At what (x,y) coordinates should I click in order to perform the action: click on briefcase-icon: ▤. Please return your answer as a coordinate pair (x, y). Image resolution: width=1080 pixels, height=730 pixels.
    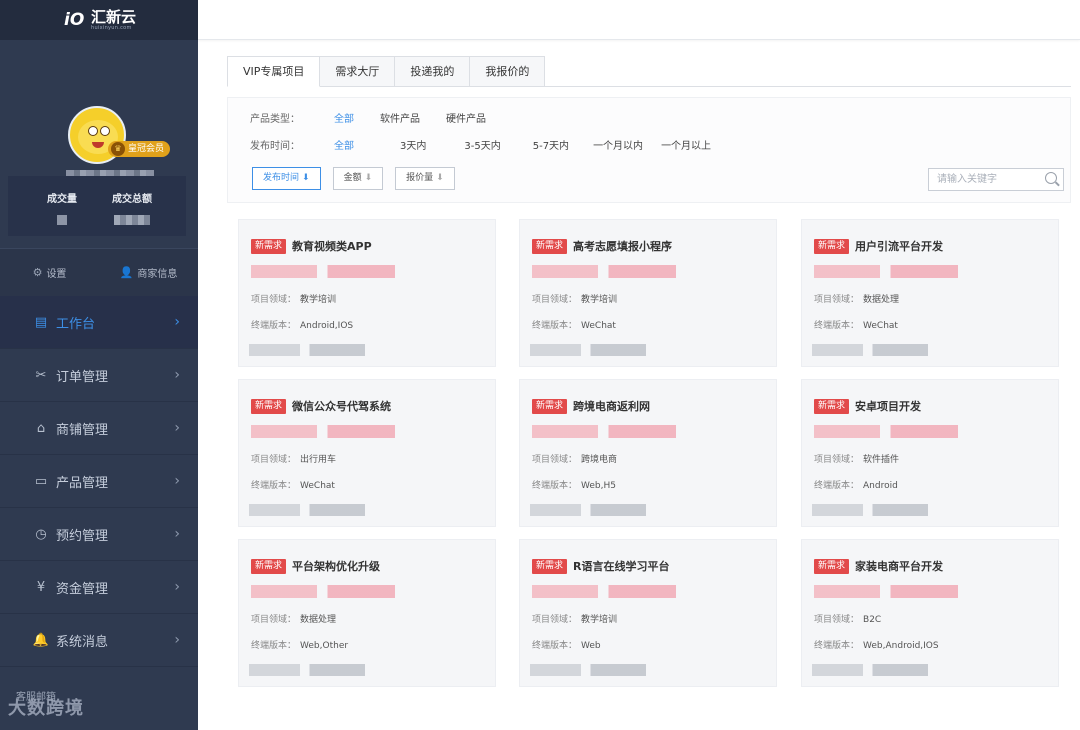
    Looking at the image, I should click on (41, 322).